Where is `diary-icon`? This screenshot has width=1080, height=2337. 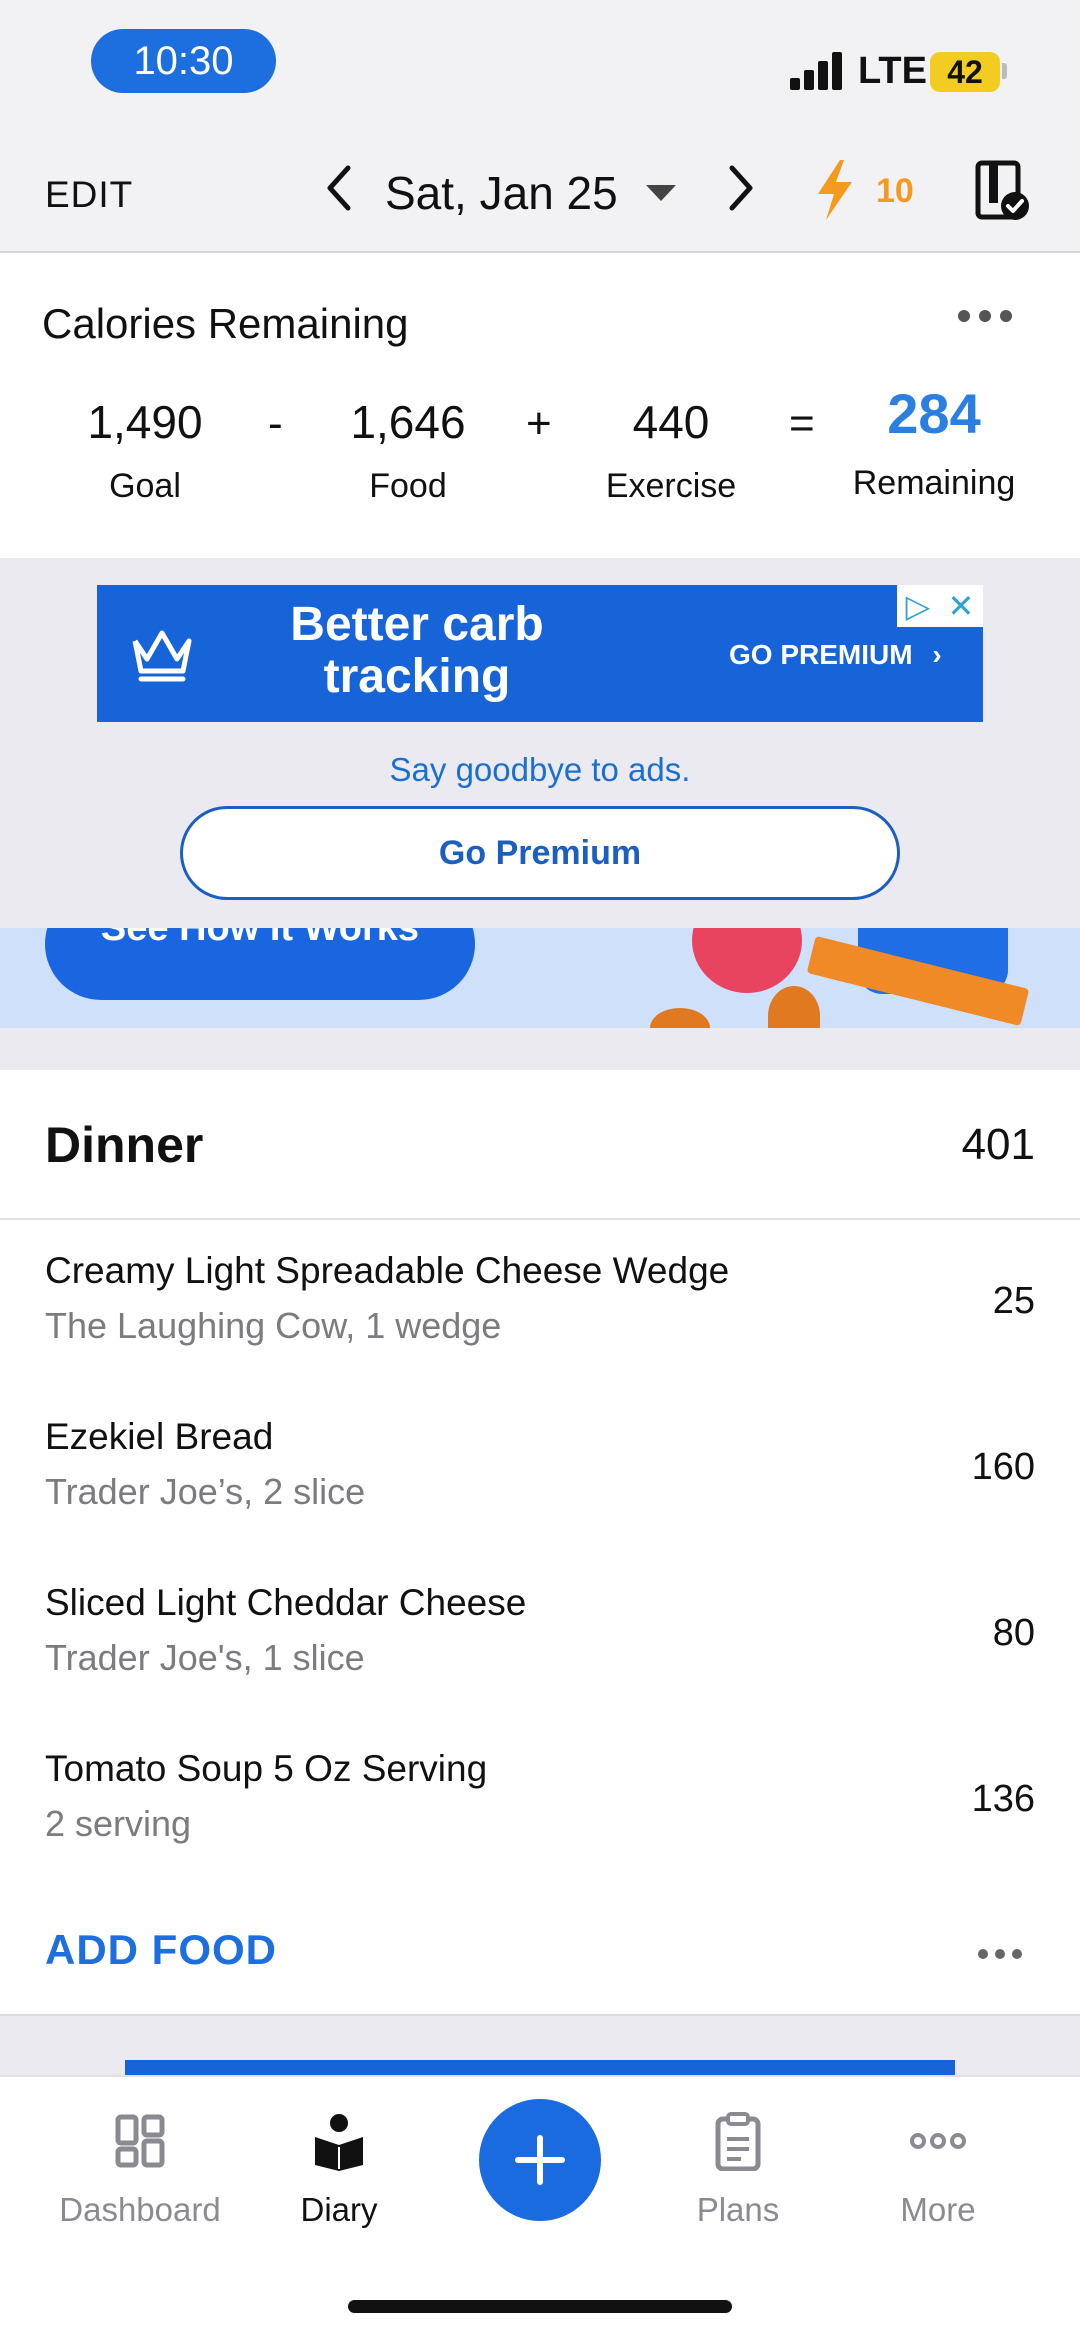
diary-icon is located at coordinates (339, 2141).